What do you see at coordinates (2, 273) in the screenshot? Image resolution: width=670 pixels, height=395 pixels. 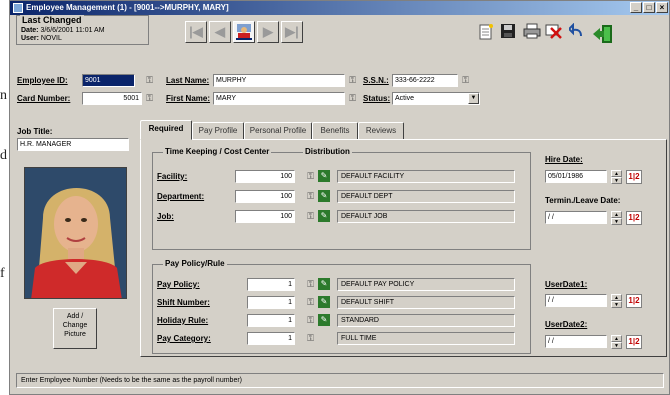 I see `left-text-fragment: f` at bounding box center [2, 273].